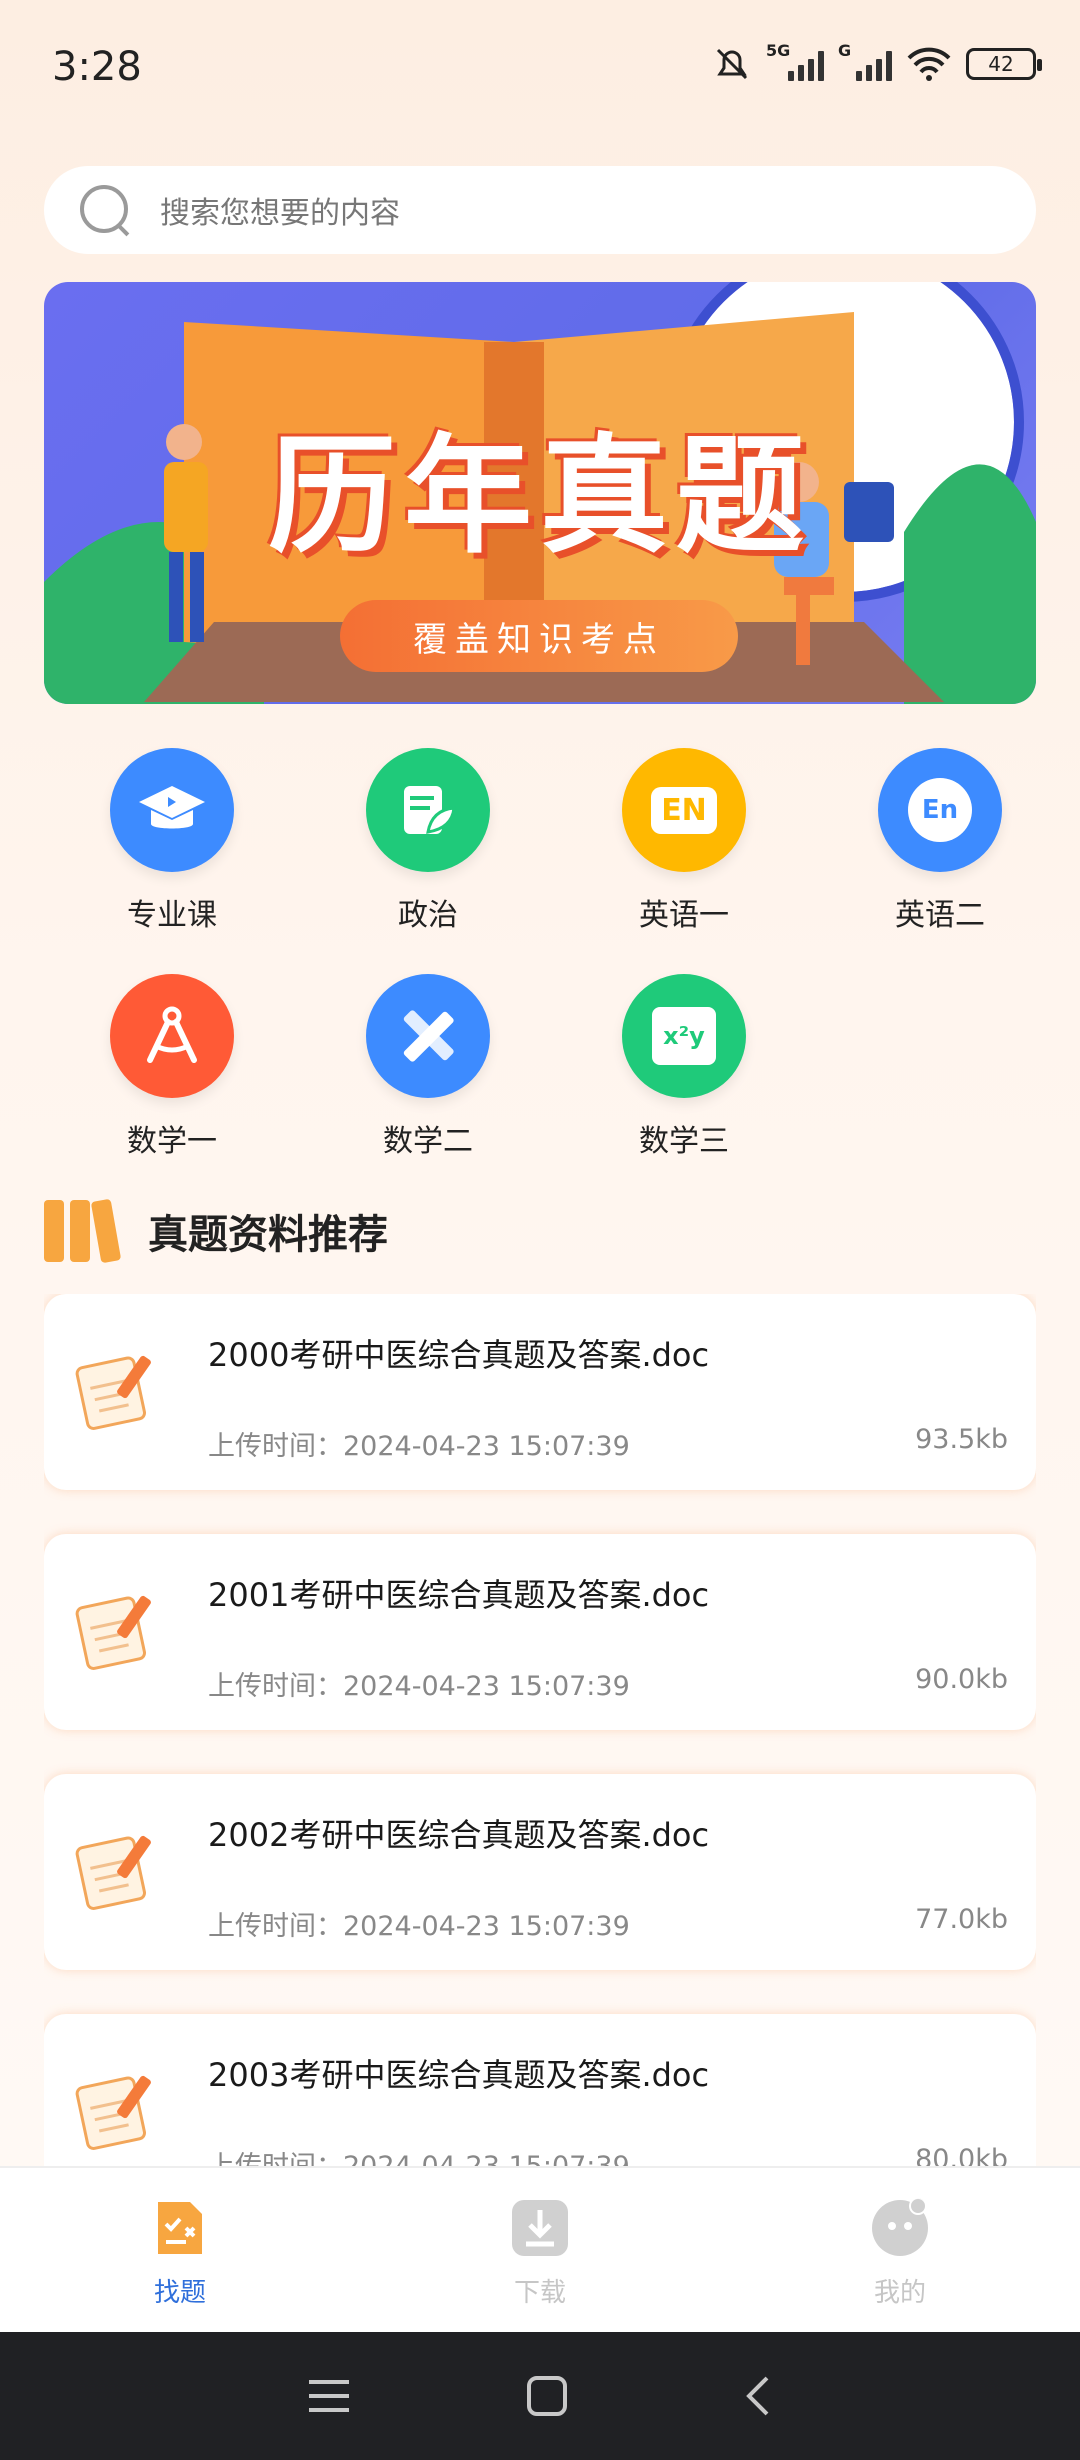 Image resolution: width=1080 pixels, height=2460 pixels. What do you see at coordinates (961, 2155) in the screenshot?
I see `document-size: 80.0kb` at bounding box center [961, 2155].